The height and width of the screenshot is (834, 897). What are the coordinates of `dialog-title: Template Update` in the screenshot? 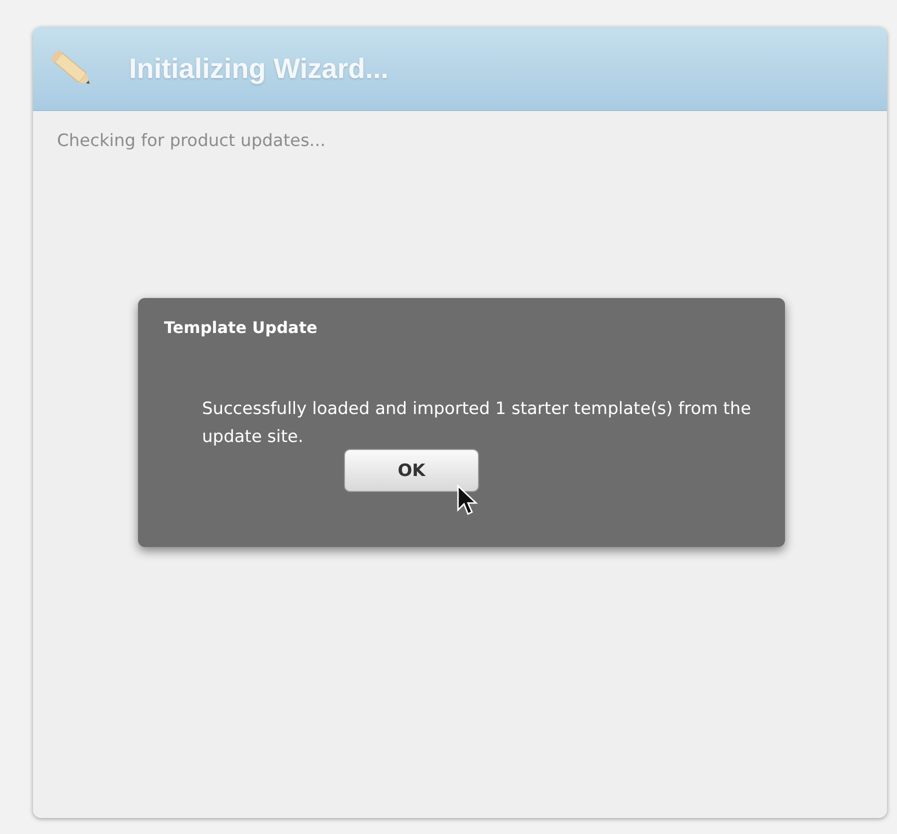 It's located at (241, 327).